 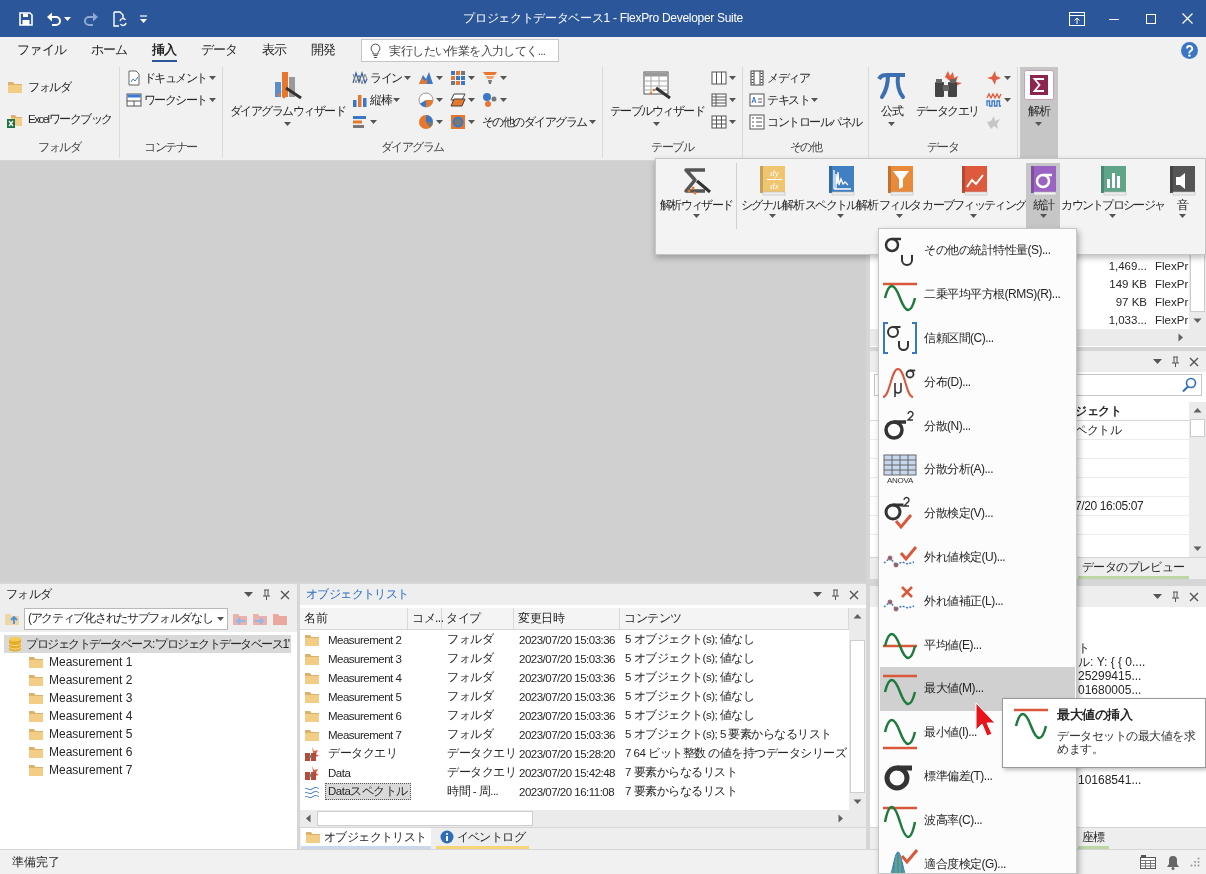 What do you see at coordinates (1189, 50) in the screenshot?
I see `help-icon` at bounding box center [1189, 50].